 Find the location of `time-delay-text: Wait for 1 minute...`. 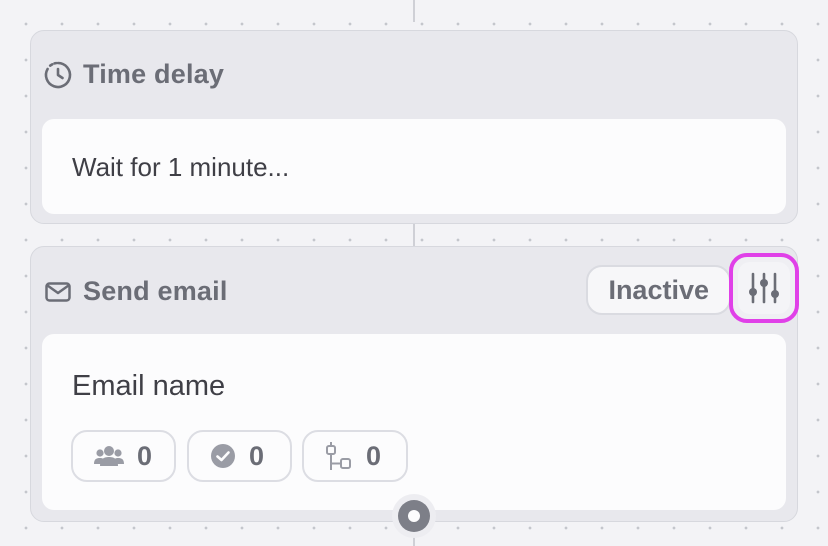

time-delay-text: Wait for 1 minute... is located at coordinates (181, 167).